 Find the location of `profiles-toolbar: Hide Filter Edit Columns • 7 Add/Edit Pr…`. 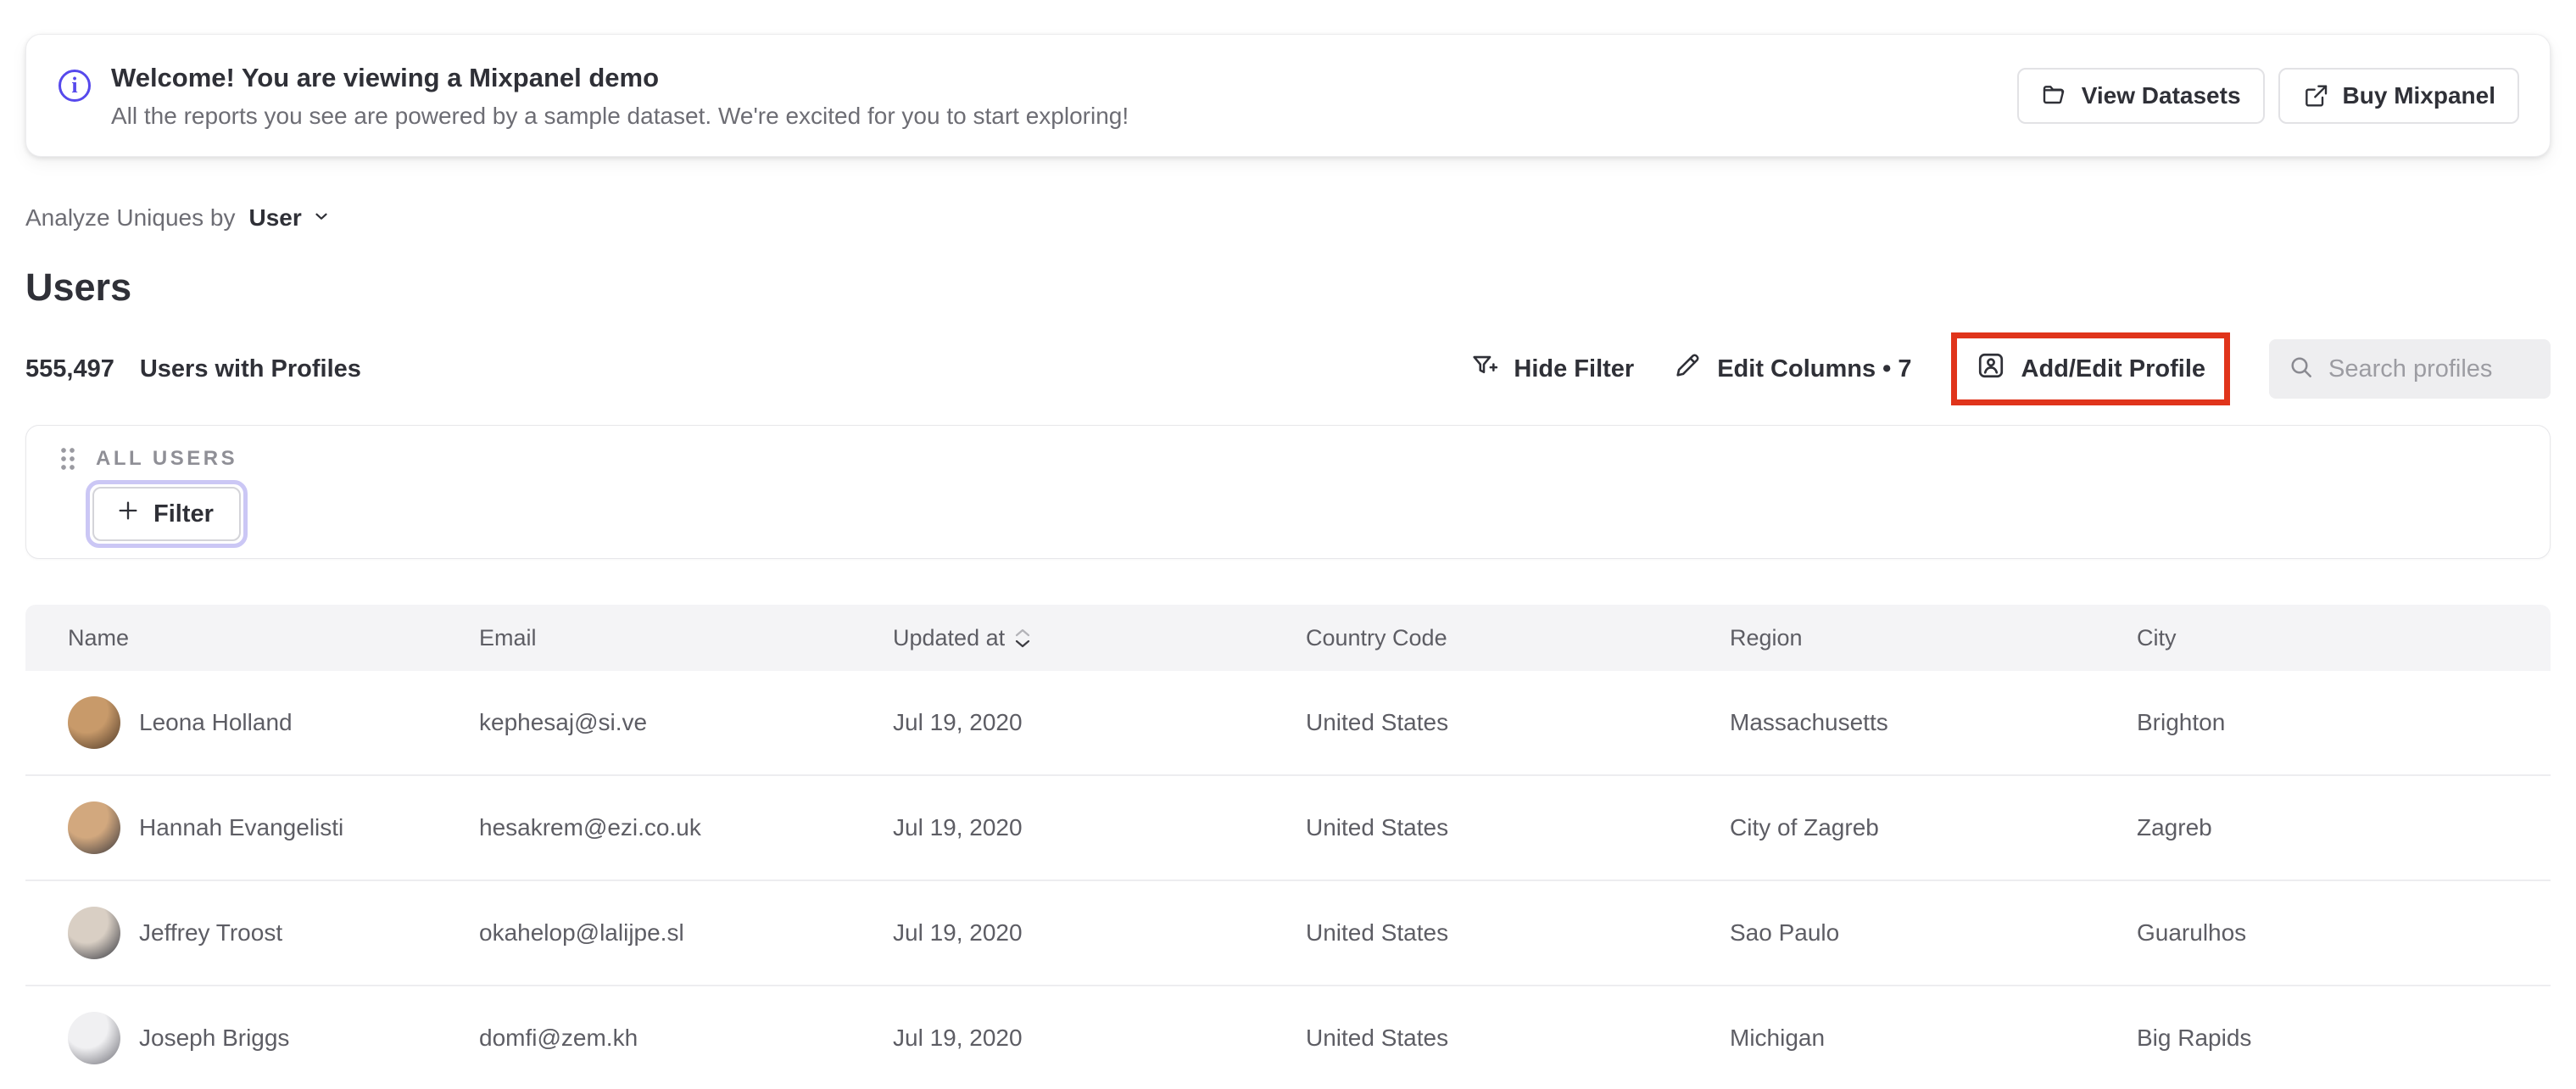

profiles-toolbar: Hide Filter Edit Columns • 7 Add/Edit Pr… is located at coordinates (2010, 368).